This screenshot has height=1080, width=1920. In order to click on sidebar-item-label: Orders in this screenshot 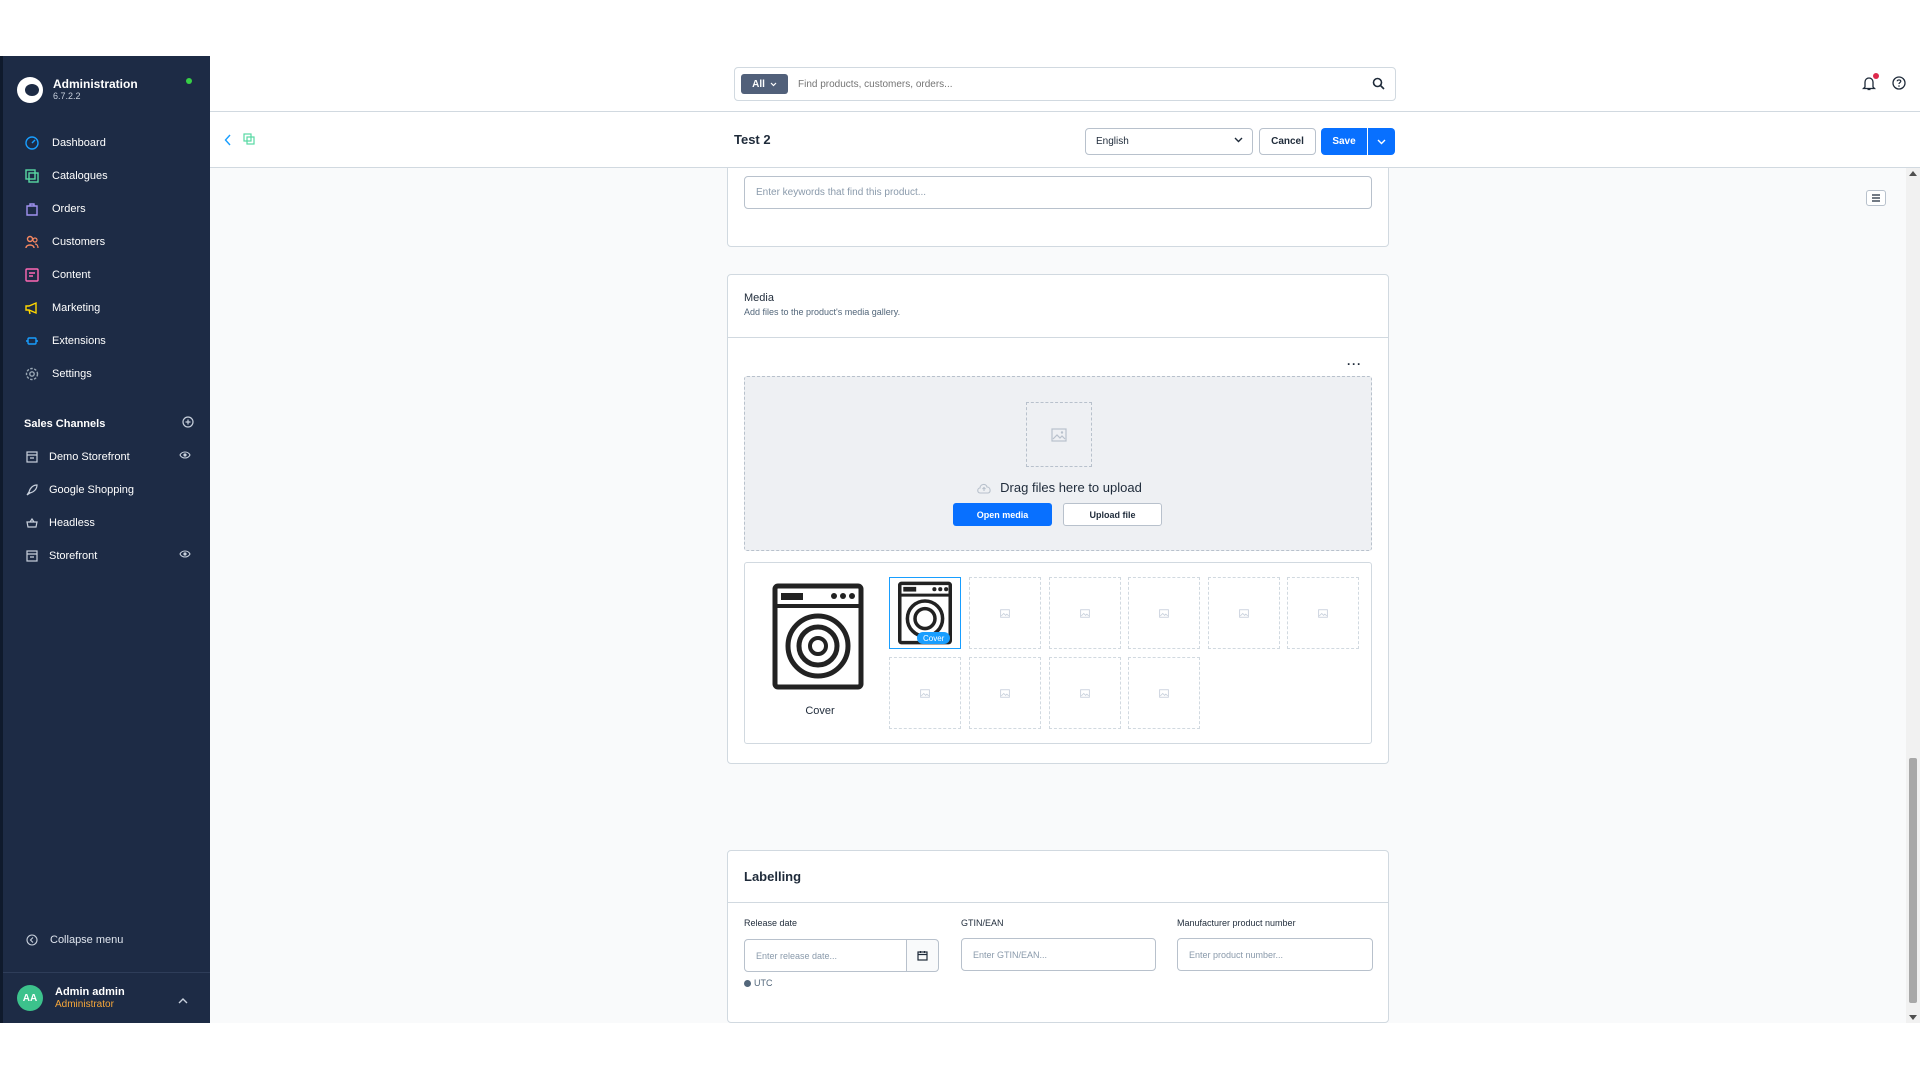, I will do `click(69, 208)`.